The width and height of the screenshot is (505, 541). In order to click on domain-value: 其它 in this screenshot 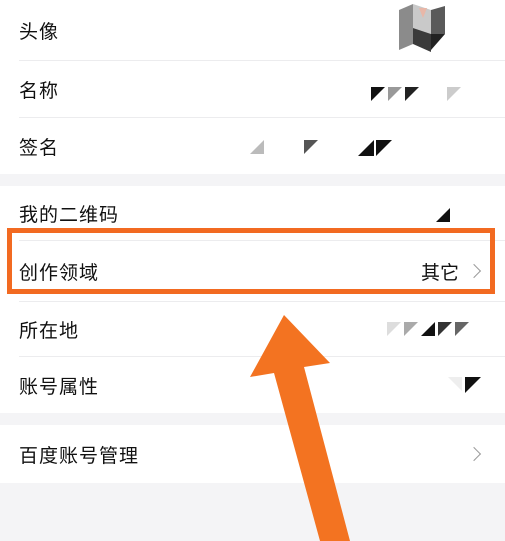, I will do `click(439, 272)`.